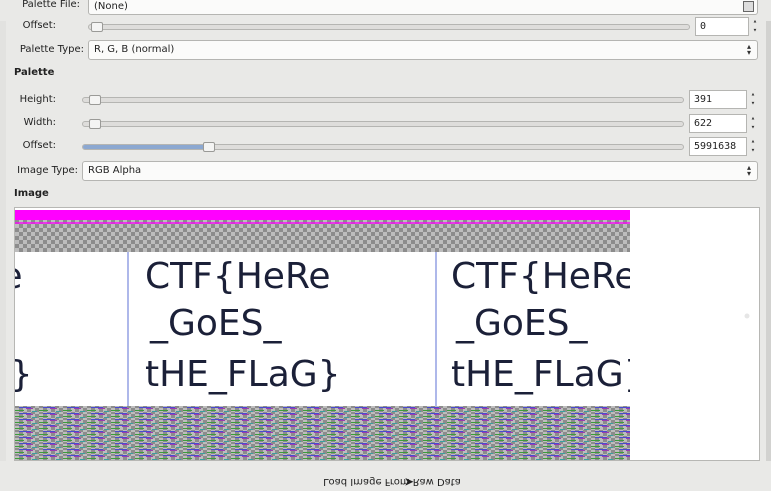 This screenshot has width=771, height=491. I want to click on image-type-combo: RGB Alpha ▴ ▾, so click(420, 171).